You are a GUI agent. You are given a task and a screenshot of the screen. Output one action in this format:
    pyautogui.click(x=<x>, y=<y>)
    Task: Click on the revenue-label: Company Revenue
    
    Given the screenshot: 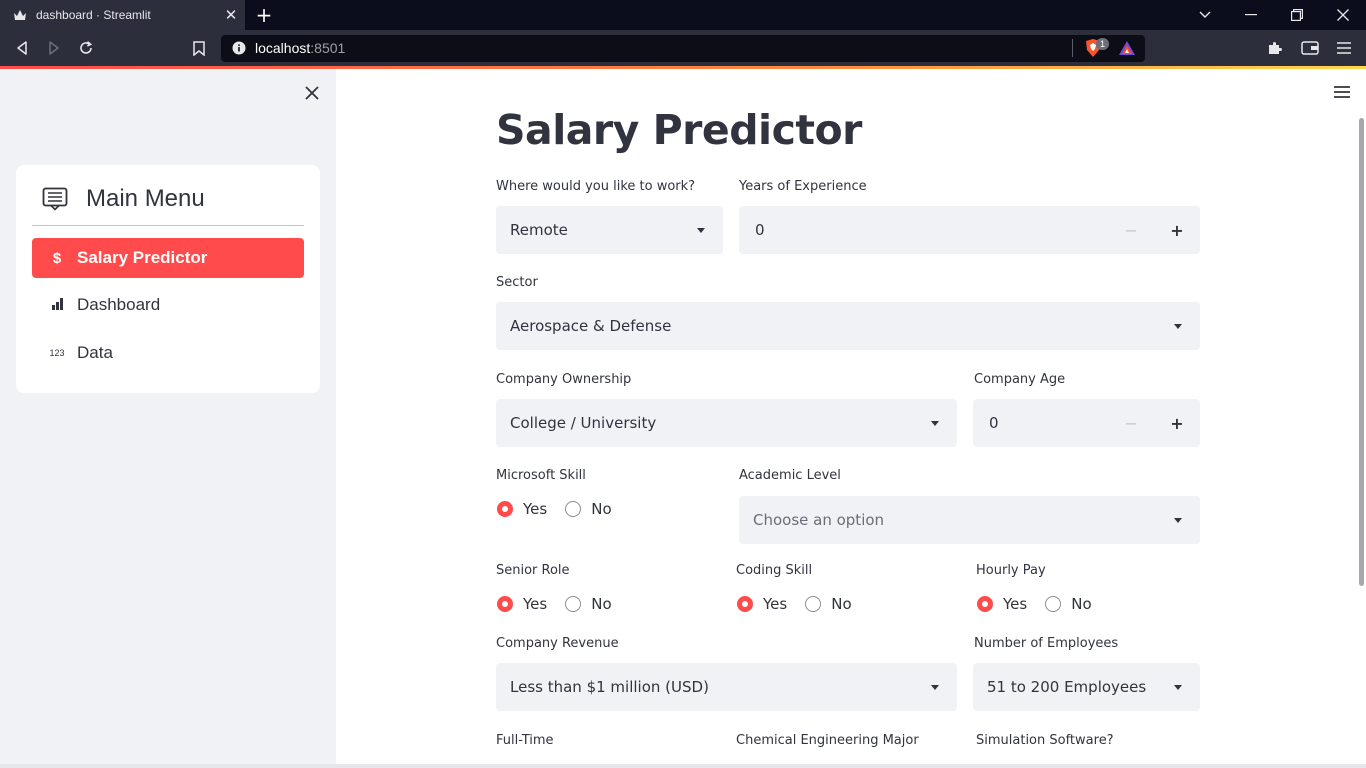 What is the action you would take?
    pyautogui.click(x=557, y=643)
    